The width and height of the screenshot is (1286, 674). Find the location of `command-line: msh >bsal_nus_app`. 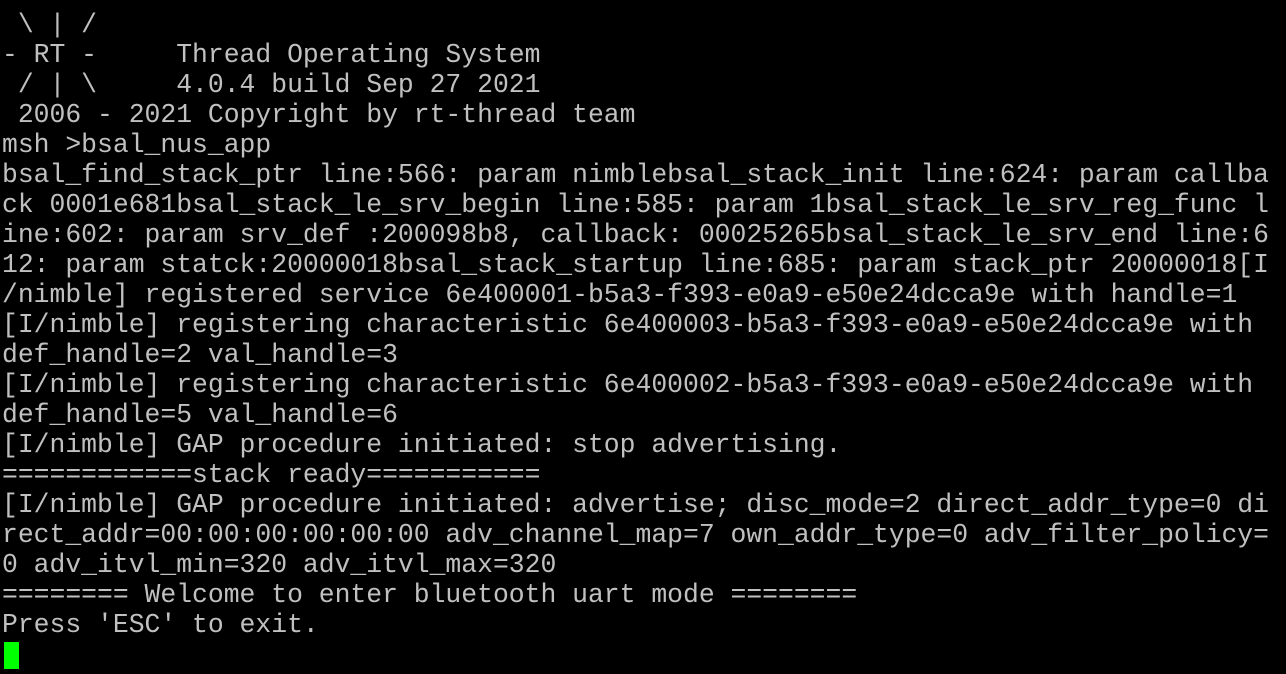

command-line: msh >bsal_nus_app is located at coordinates (137, 145).